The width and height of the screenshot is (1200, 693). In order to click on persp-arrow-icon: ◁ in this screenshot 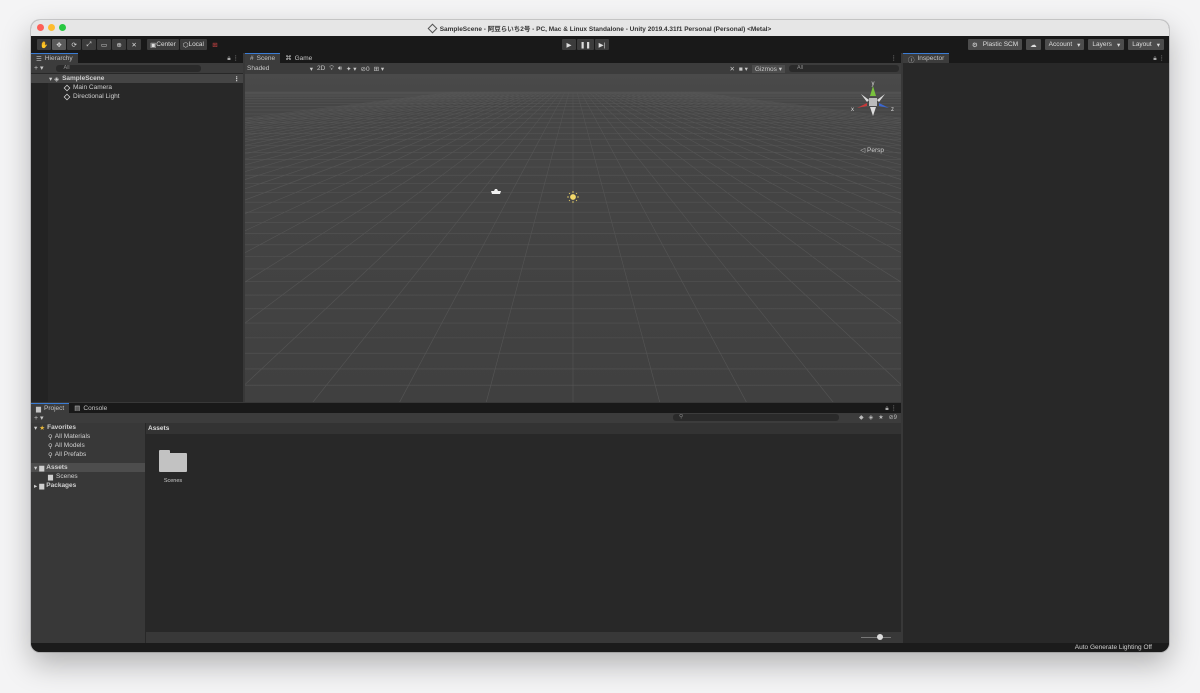, I will do `click(863, 150)`.